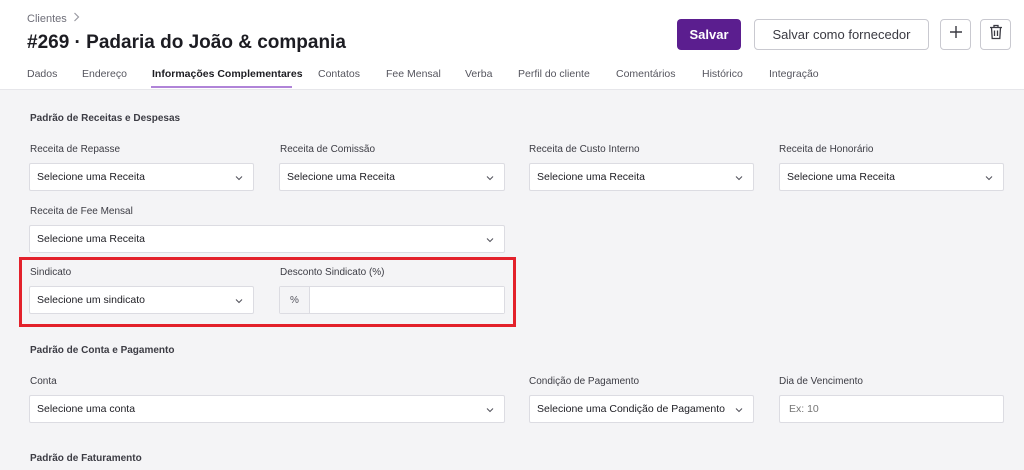 The image size is (1024, 470). I want to click on repasse-select: Selecione uma Receita, so click(141, 177).